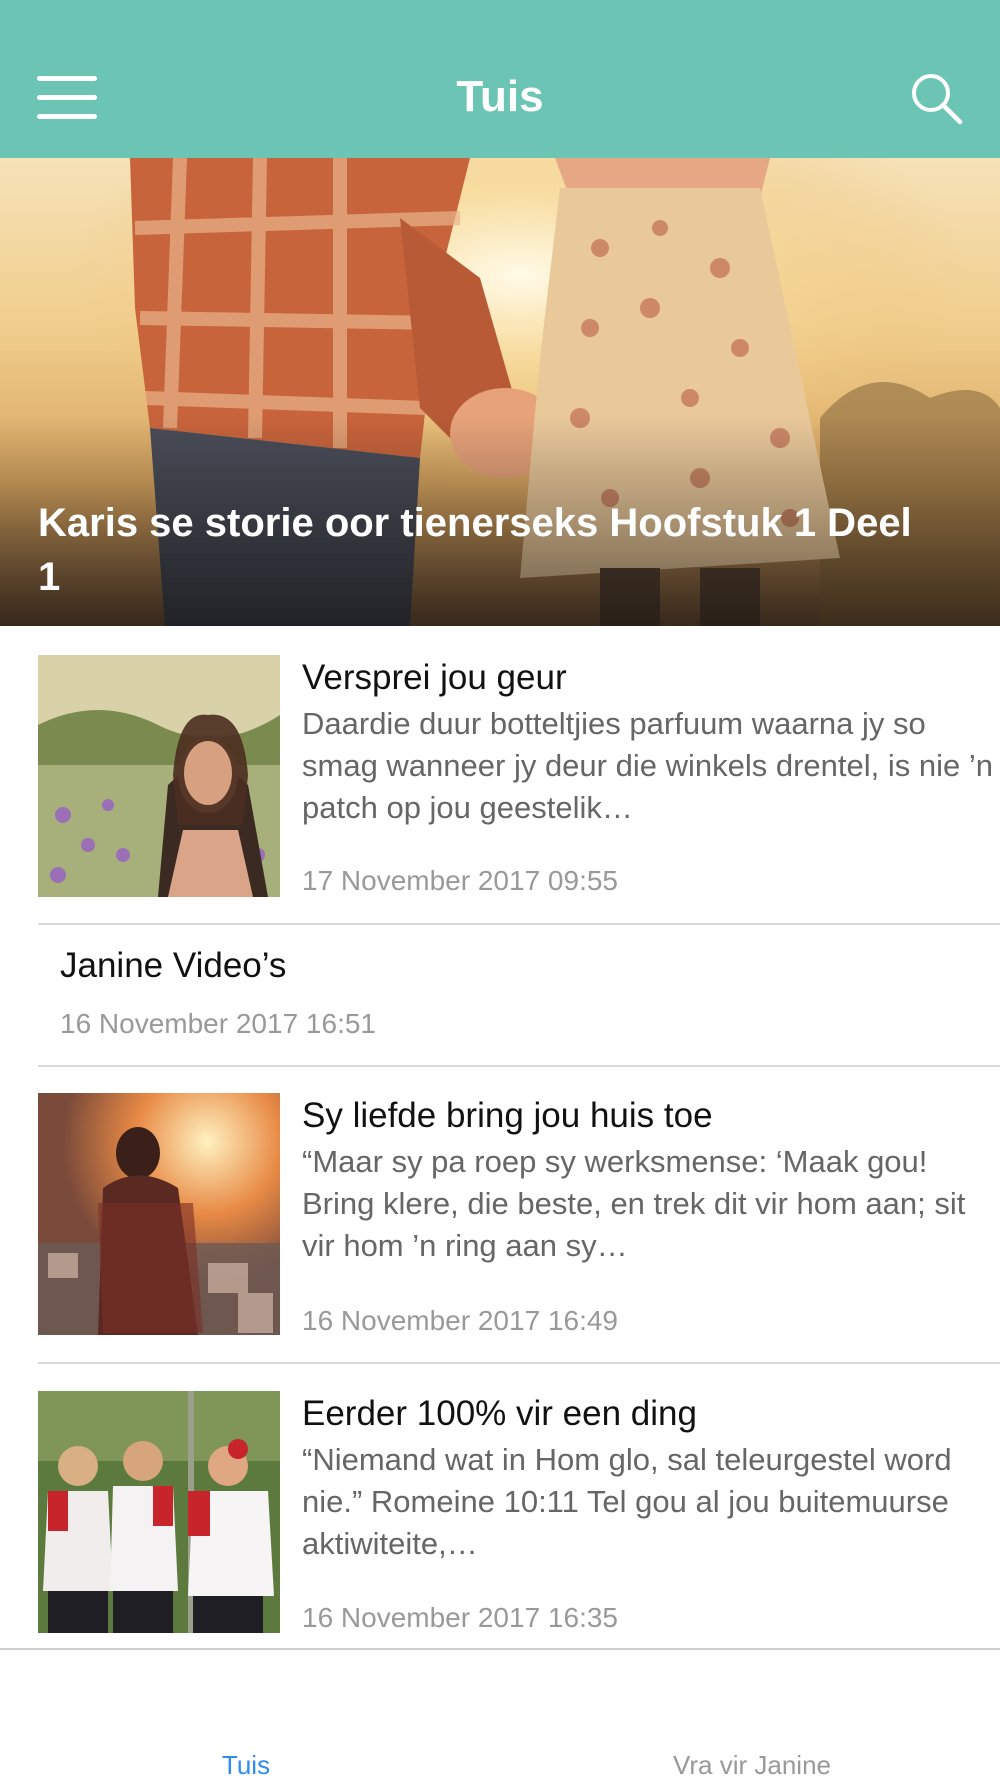 The width and height of the screenshot is (1000, 1781). I want to click on tab-home: Tuis, so click(246, 1765).